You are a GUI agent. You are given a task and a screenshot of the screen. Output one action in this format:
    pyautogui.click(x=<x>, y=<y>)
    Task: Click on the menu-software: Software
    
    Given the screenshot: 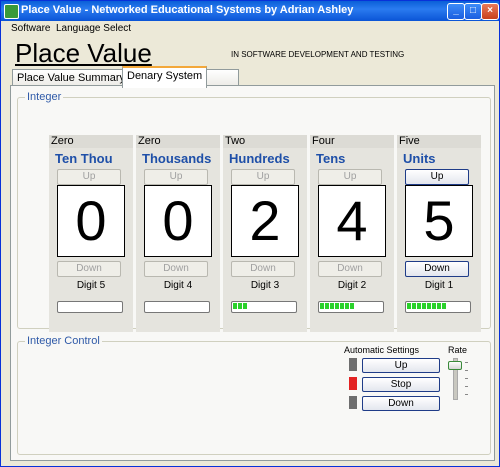 What is the action you would take?
    pyautogui.click(x=30, y=28)
    